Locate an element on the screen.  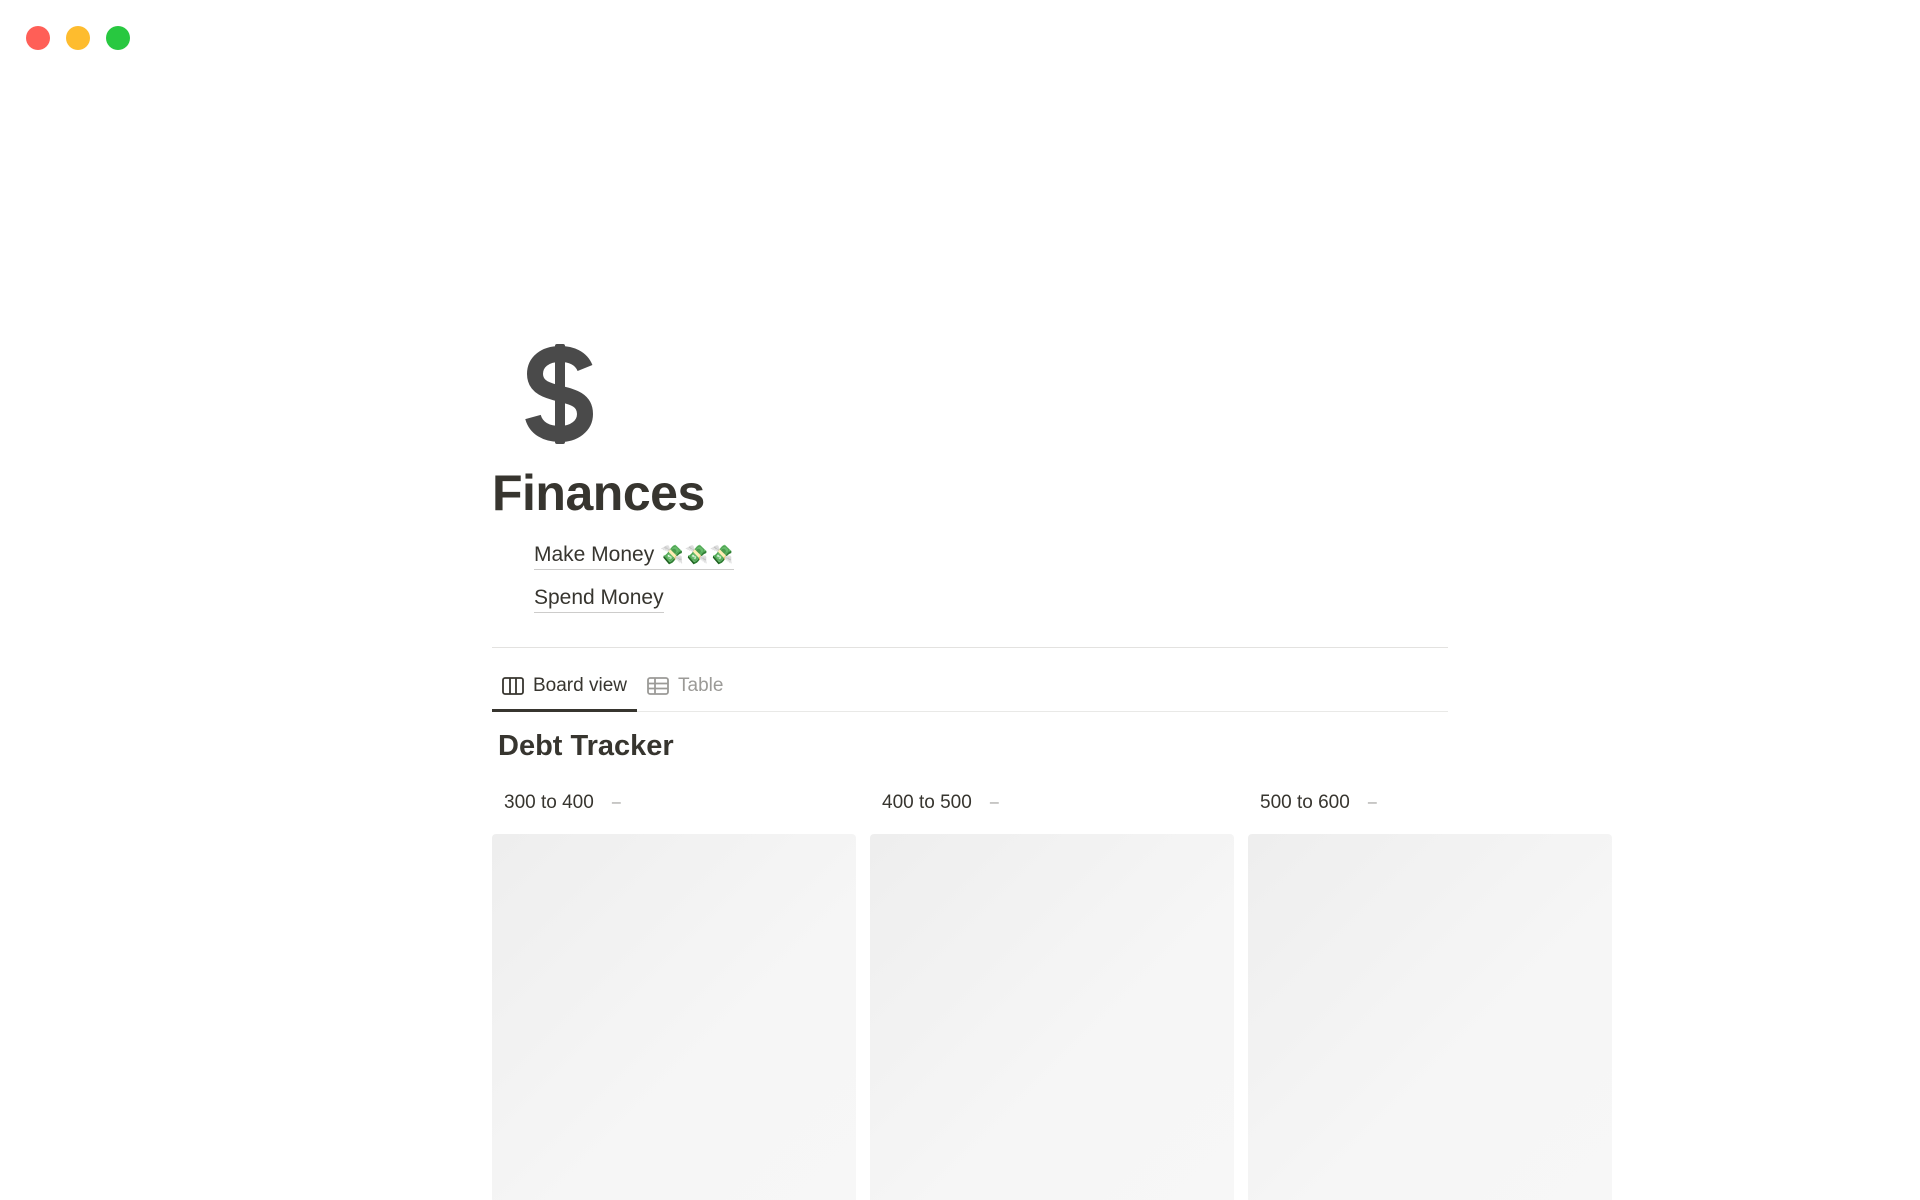
spend-money-link: Spend Money is located at coordinates (599, 599).